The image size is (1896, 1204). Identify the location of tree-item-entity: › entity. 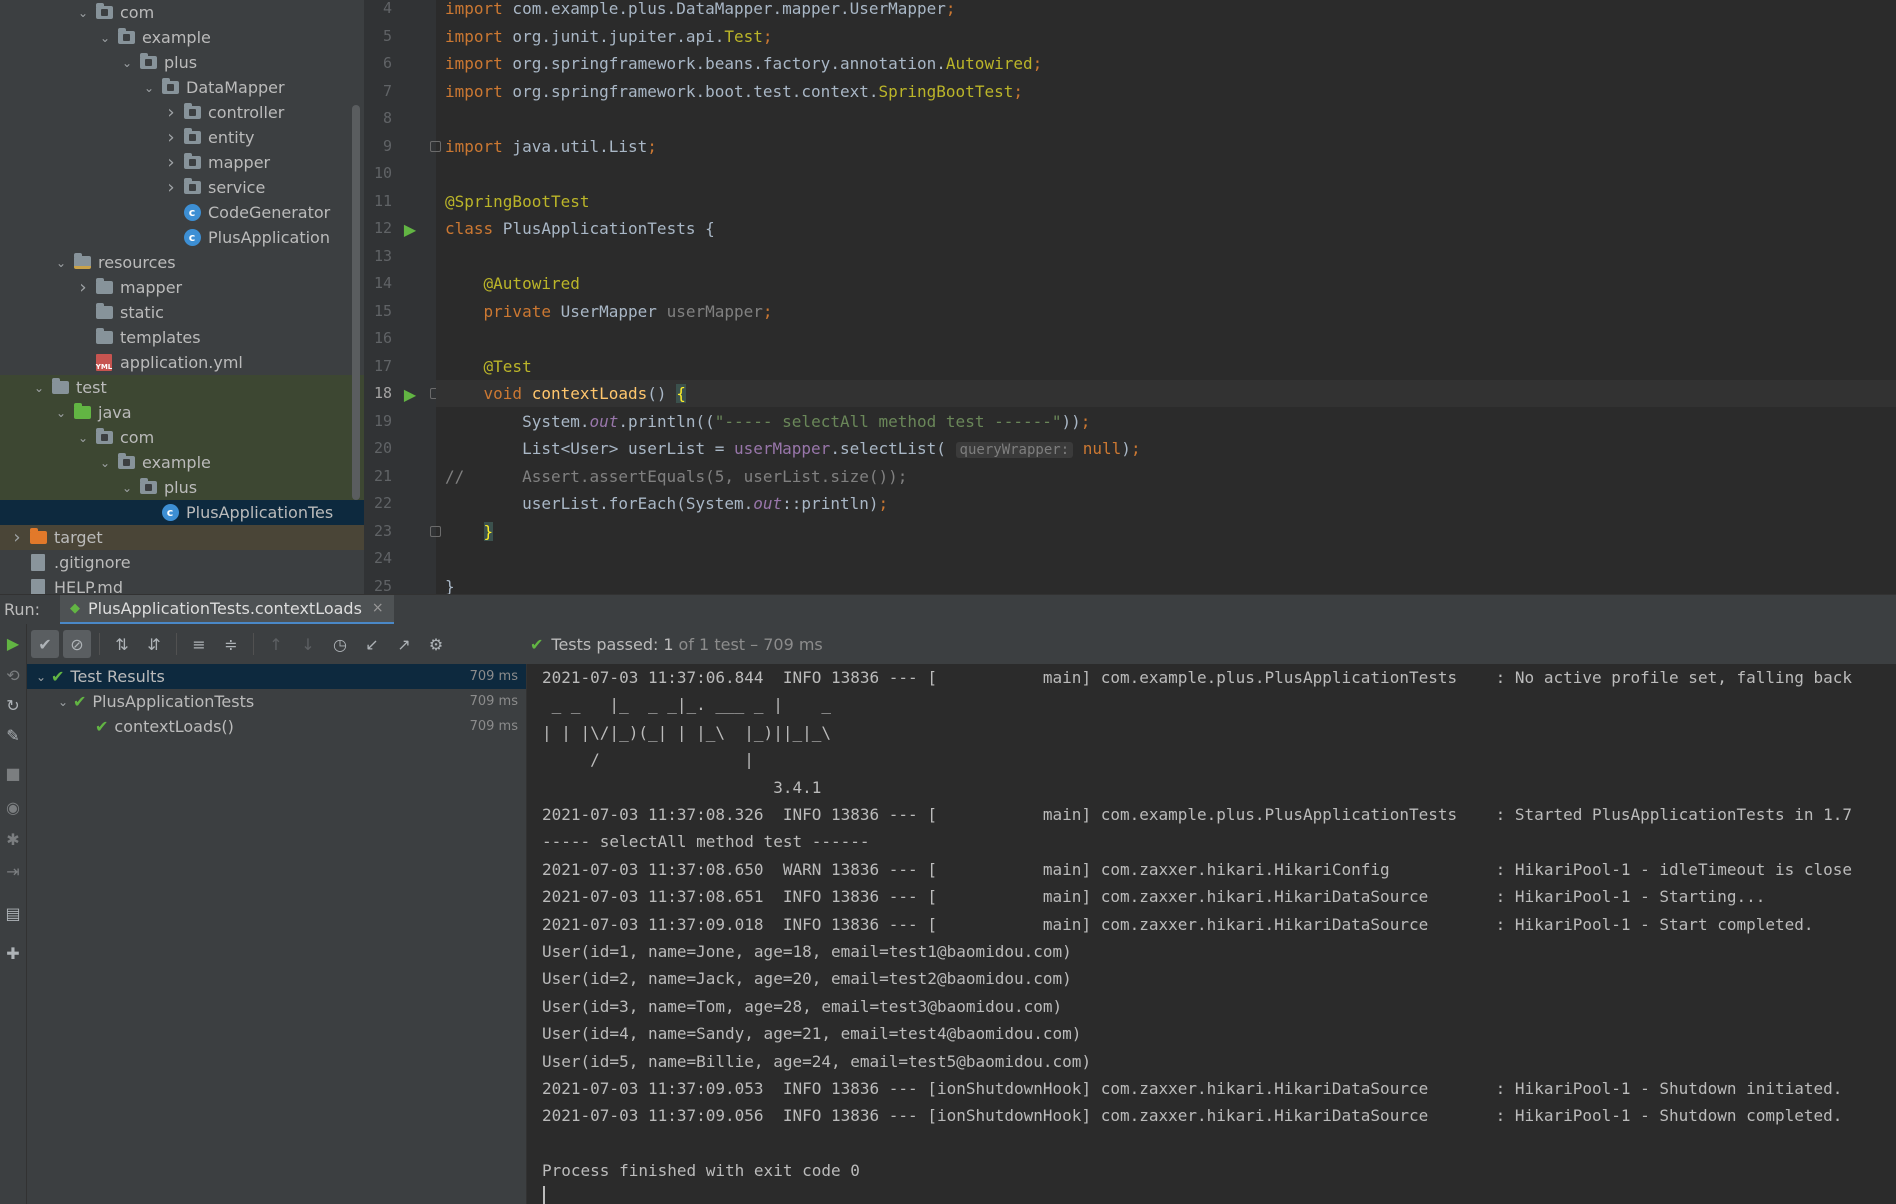
(182, 137).